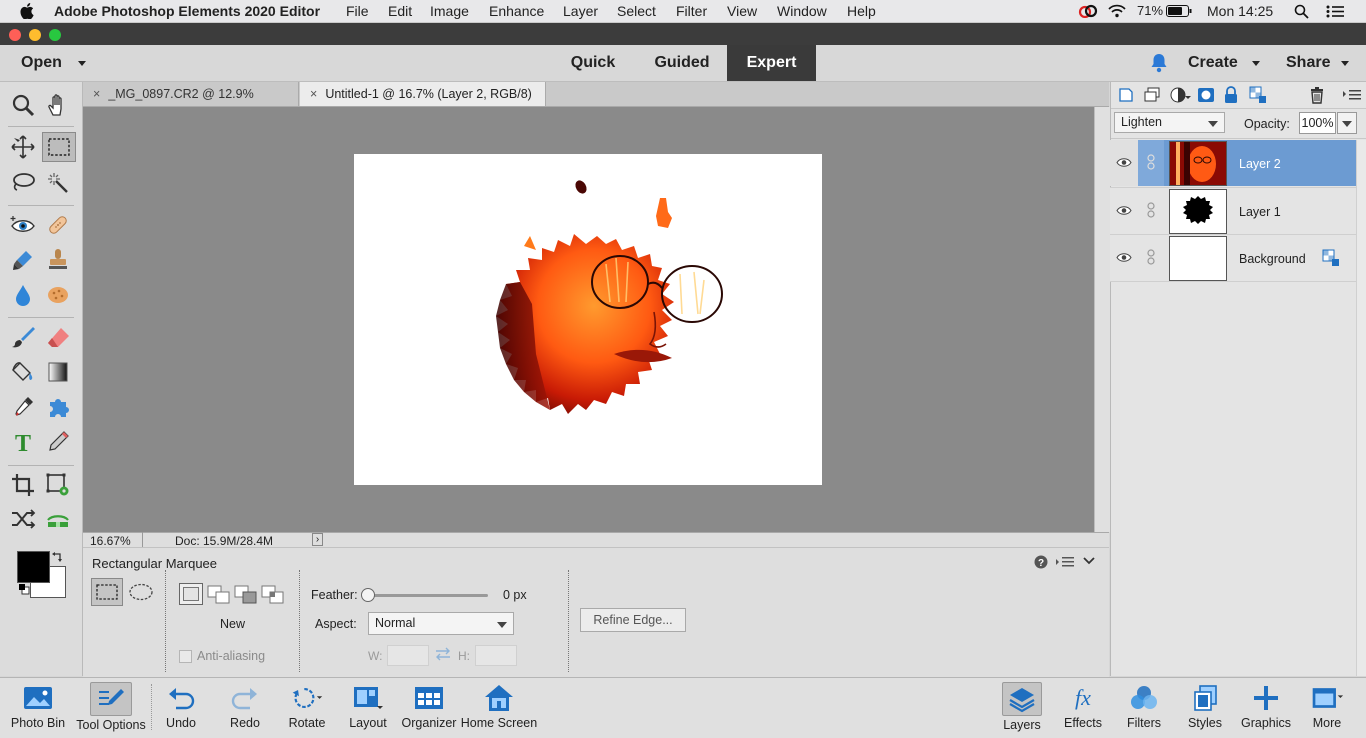  What do you see at coordinates (141, 592) in the screenshot?
I see `elliptical-marquee-option` at bounding box center [141, 592].